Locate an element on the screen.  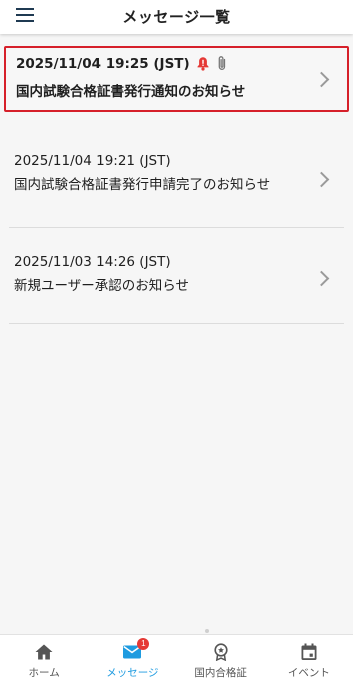
calendar-icon is located at coordinates (309, 652).